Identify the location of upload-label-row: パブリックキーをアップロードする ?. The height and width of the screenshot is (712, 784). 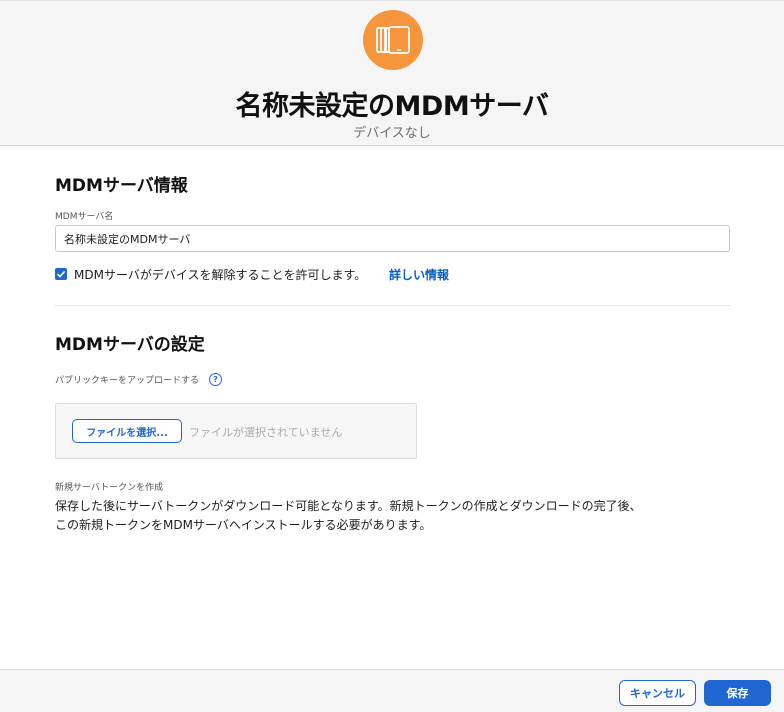
(139, 377).